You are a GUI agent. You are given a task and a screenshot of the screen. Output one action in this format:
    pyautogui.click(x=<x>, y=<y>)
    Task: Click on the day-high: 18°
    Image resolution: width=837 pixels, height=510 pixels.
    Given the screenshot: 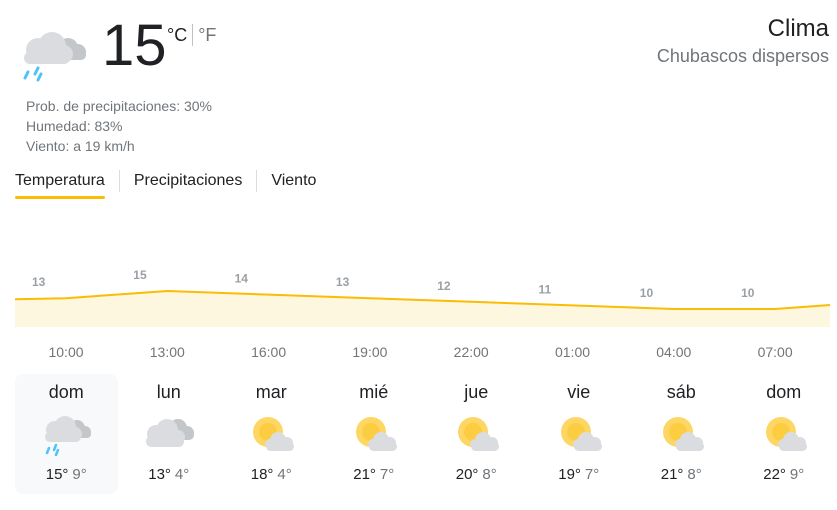 What is the action you would take?
    pyautogui.click(x=262, y=474)
    